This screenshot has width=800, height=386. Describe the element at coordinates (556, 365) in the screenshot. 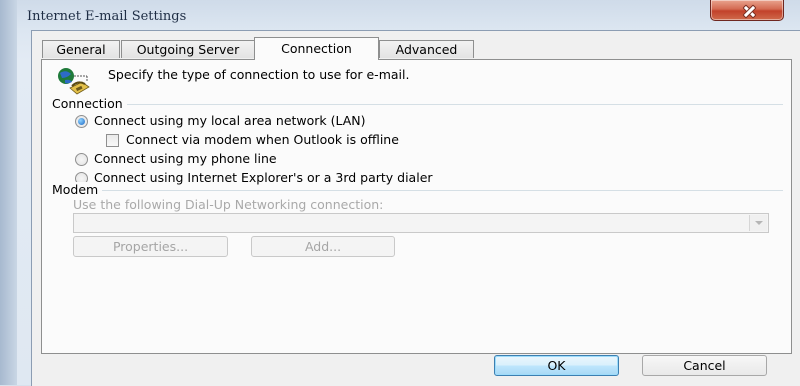

I see `ok-button: OK` at that location.